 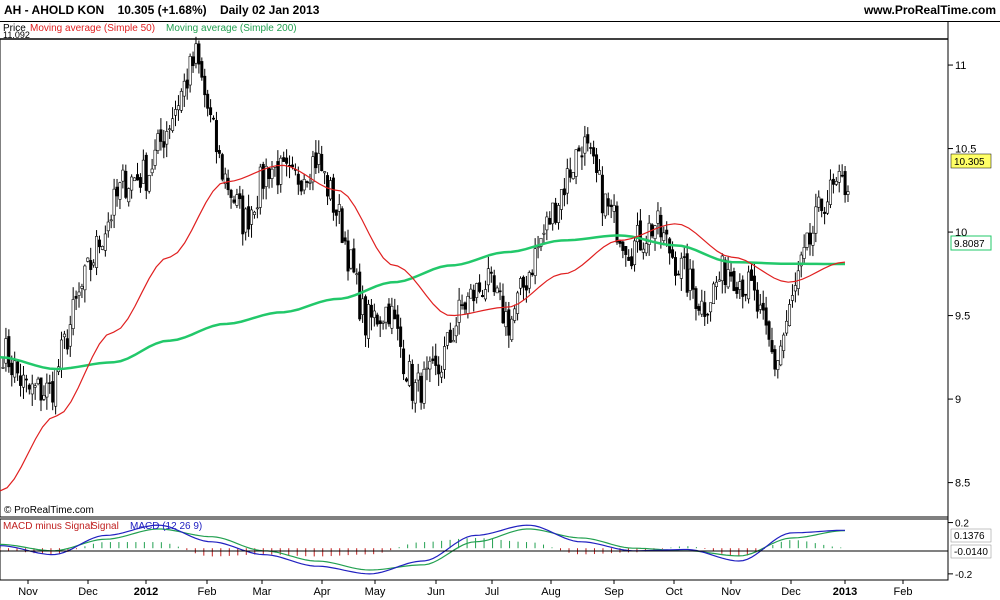 What do you see at coordinates (16, 35) in the screenshot?
I see `max-value-label: 11.092` at bounding box center [16, 35].